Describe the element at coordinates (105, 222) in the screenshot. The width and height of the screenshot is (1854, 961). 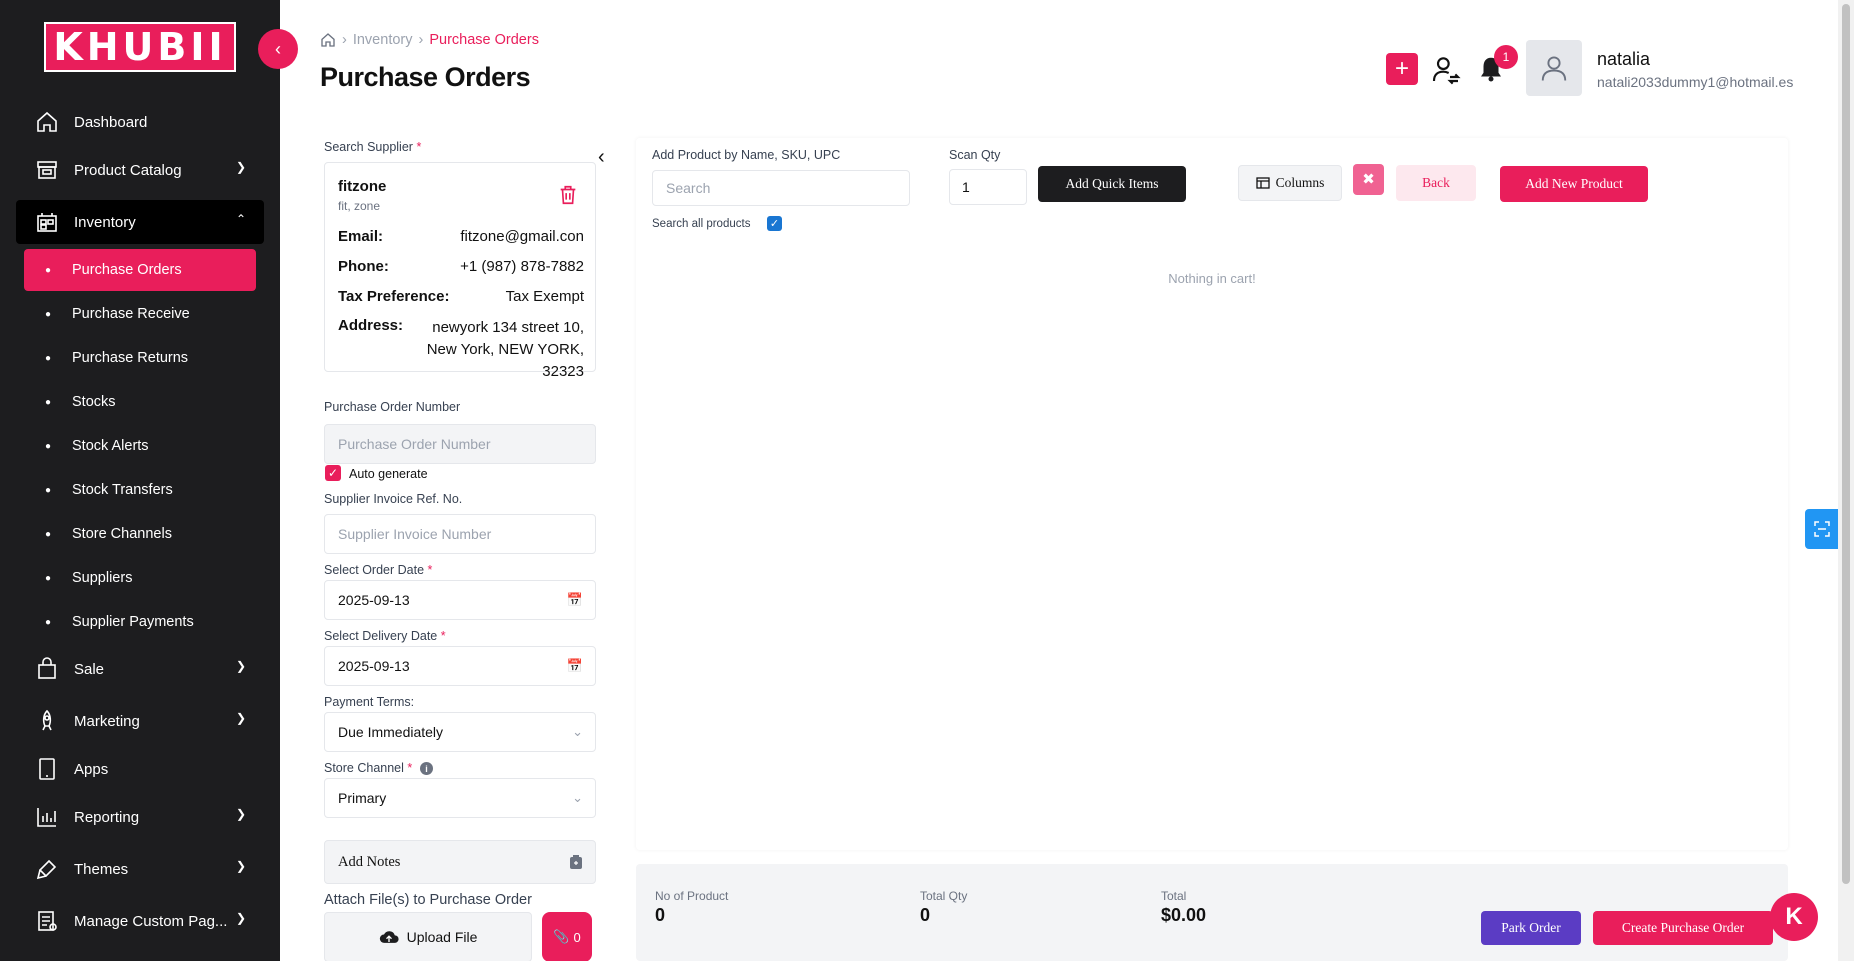
I see `sidebar-item-label: Inventory` at that location.